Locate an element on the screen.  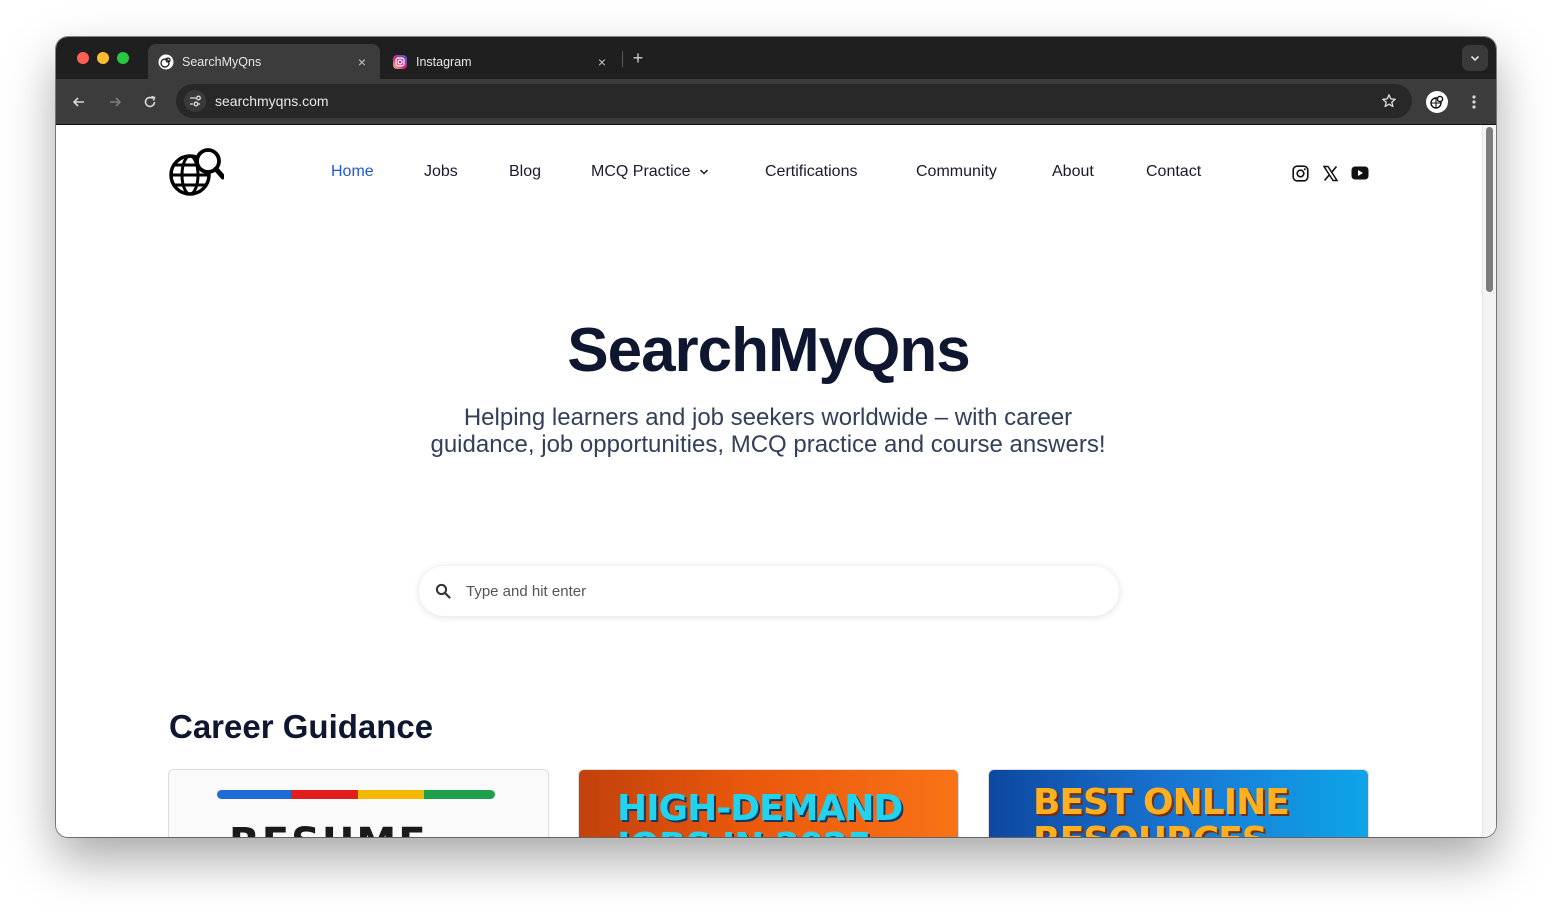
x-icon is located at coordinates (1330, 173).